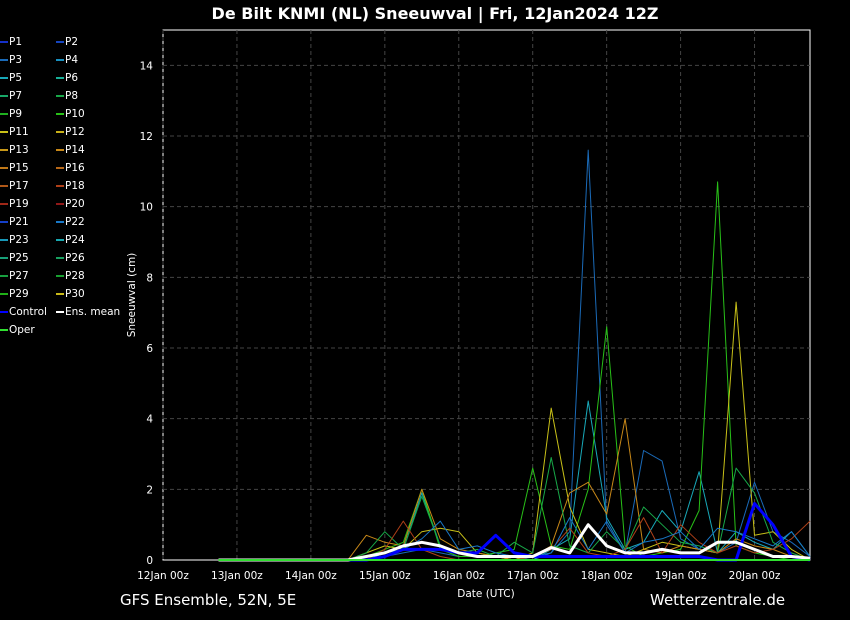 The height and width of the screenshot is (620, 850). I want to click on x-tick-label: 12Jan 00z, so click(163, 576).